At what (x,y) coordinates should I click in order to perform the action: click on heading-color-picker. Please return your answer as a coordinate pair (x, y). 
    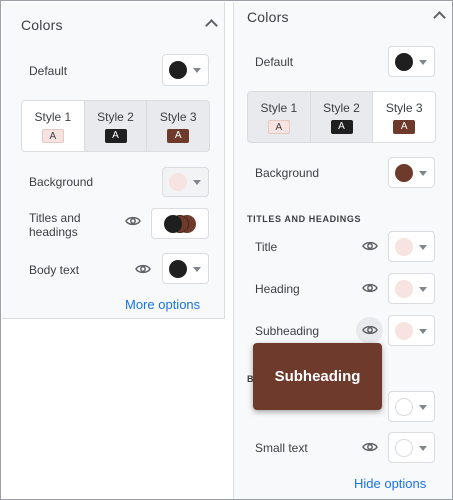
    Looking at the image, I should click on (411, 288).